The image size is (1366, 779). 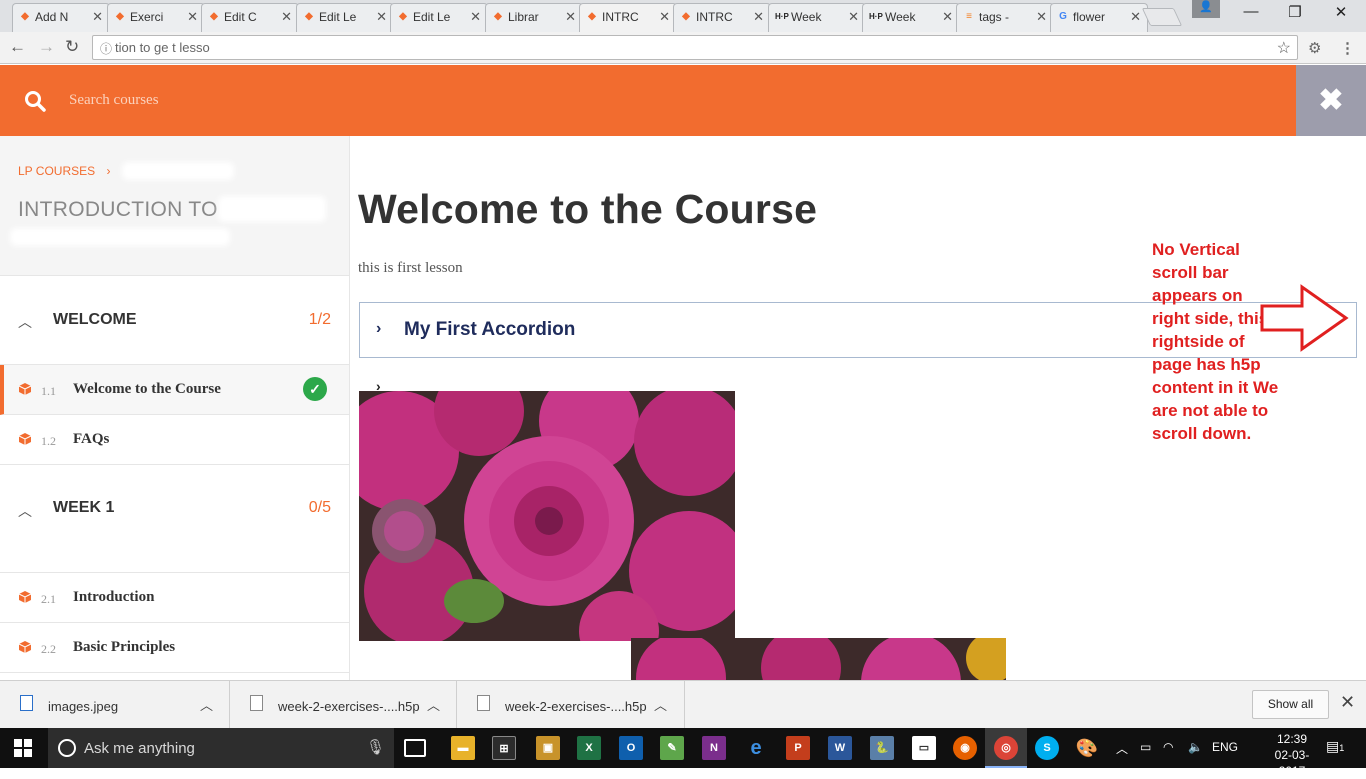 I want to click on breadcrumb: LP COURSES ›, so click(x=64, y=171).